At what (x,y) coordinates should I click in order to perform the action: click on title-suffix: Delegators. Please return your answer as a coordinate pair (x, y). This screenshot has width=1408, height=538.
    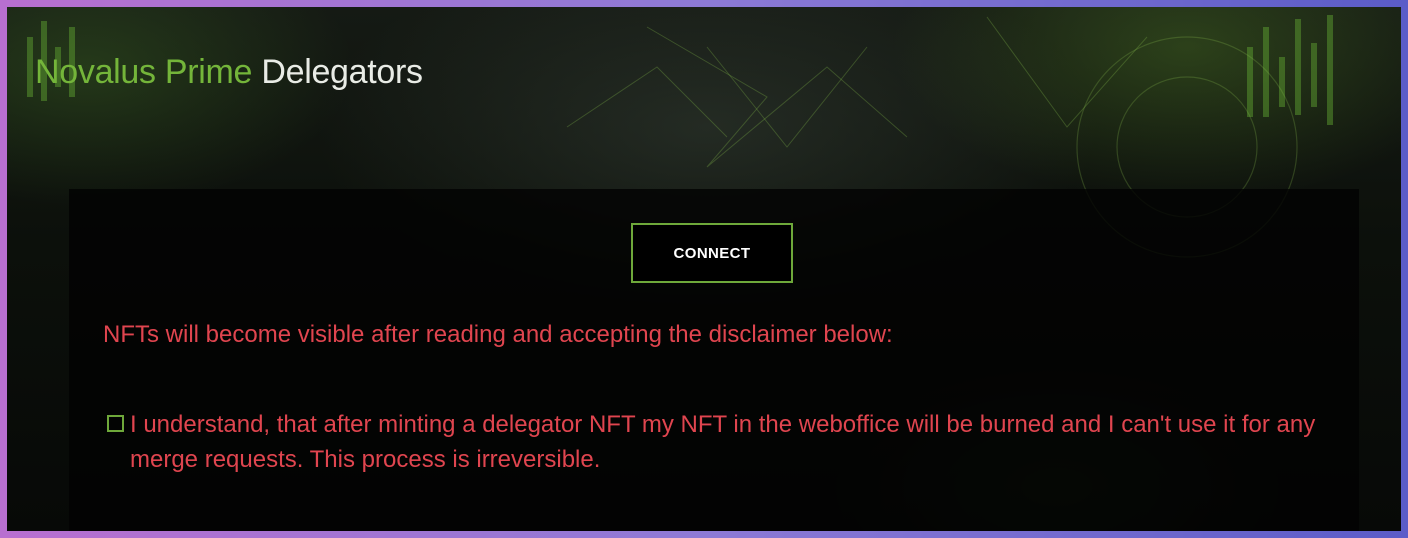
    Looking at the image, I should click on (342, 72).